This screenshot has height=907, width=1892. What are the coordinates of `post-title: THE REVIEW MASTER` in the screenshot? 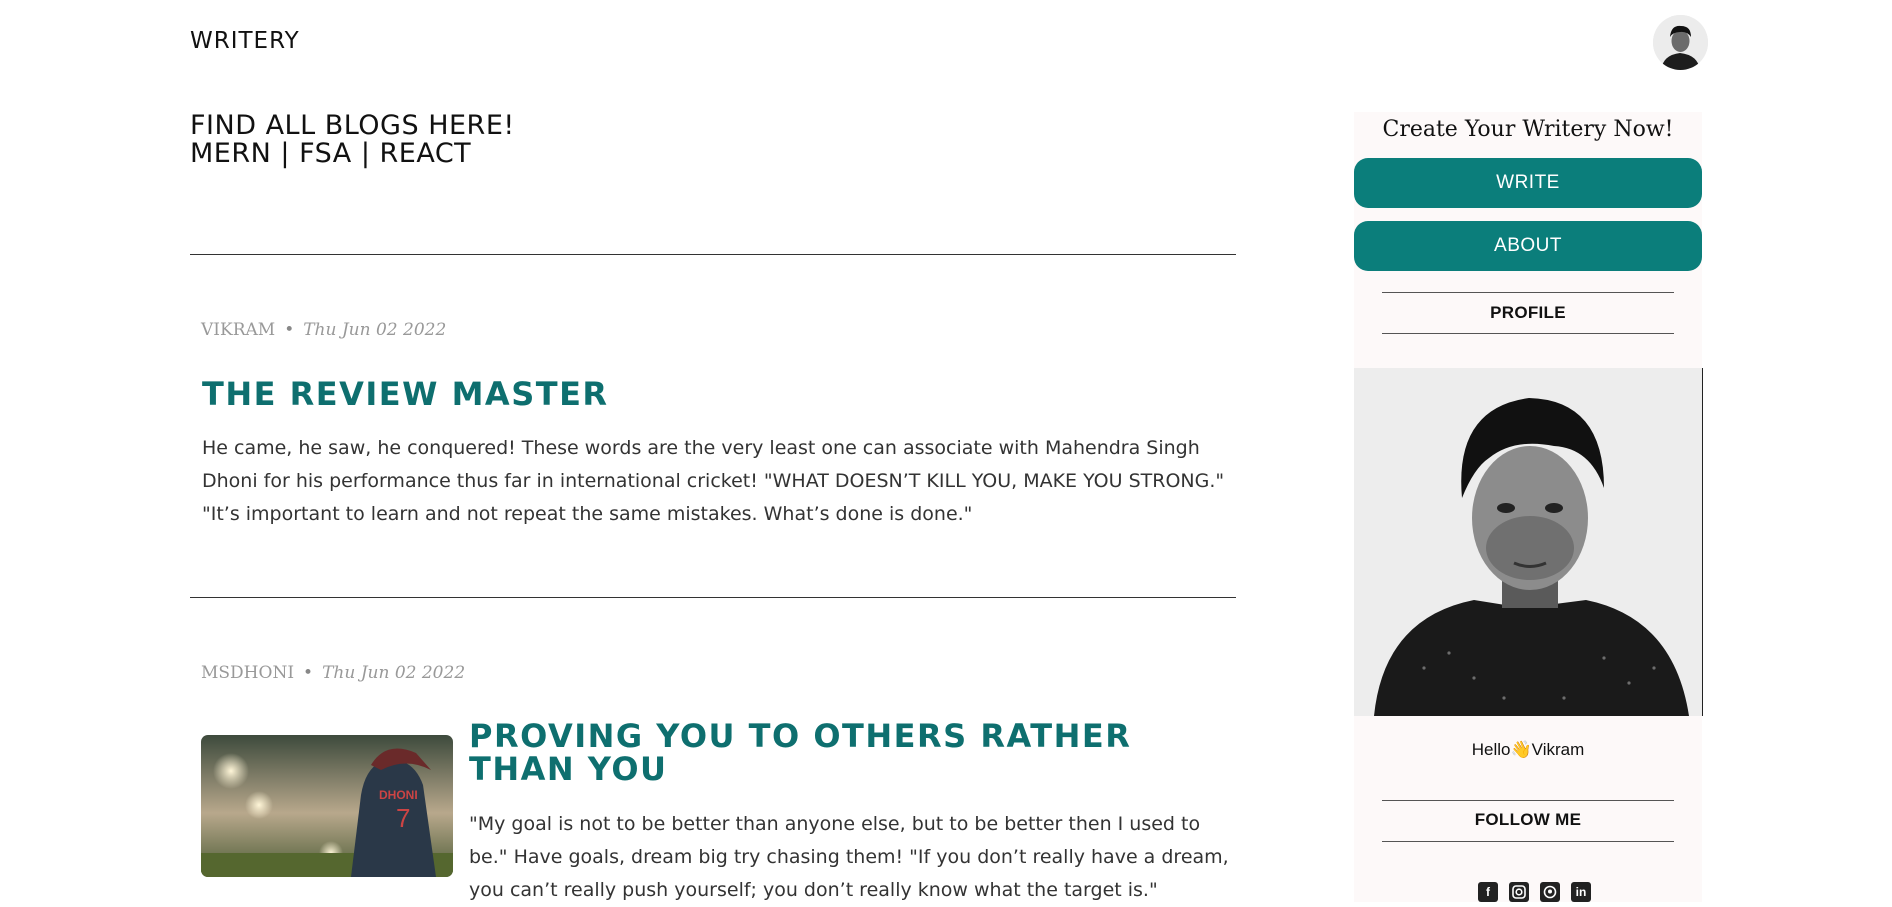 It's located at (712, 394).